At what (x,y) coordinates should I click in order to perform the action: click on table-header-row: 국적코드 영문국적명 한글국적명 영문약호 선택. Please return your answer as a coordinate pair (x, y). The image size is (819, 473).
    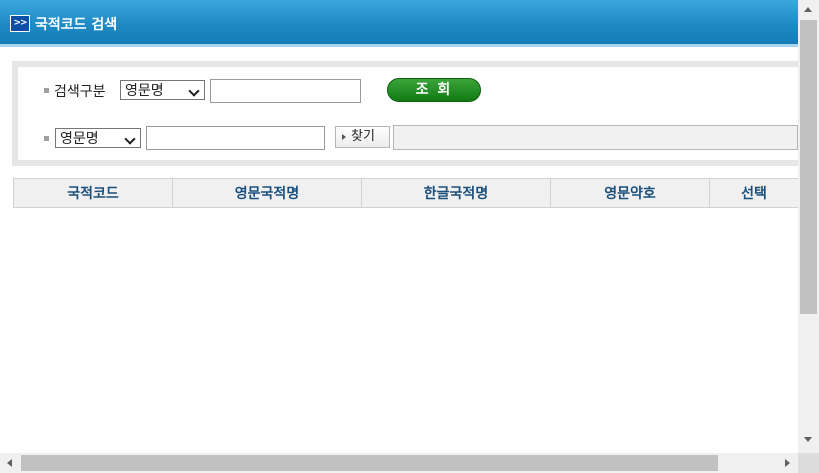
    Looking at the image, I should click on (406, 193).